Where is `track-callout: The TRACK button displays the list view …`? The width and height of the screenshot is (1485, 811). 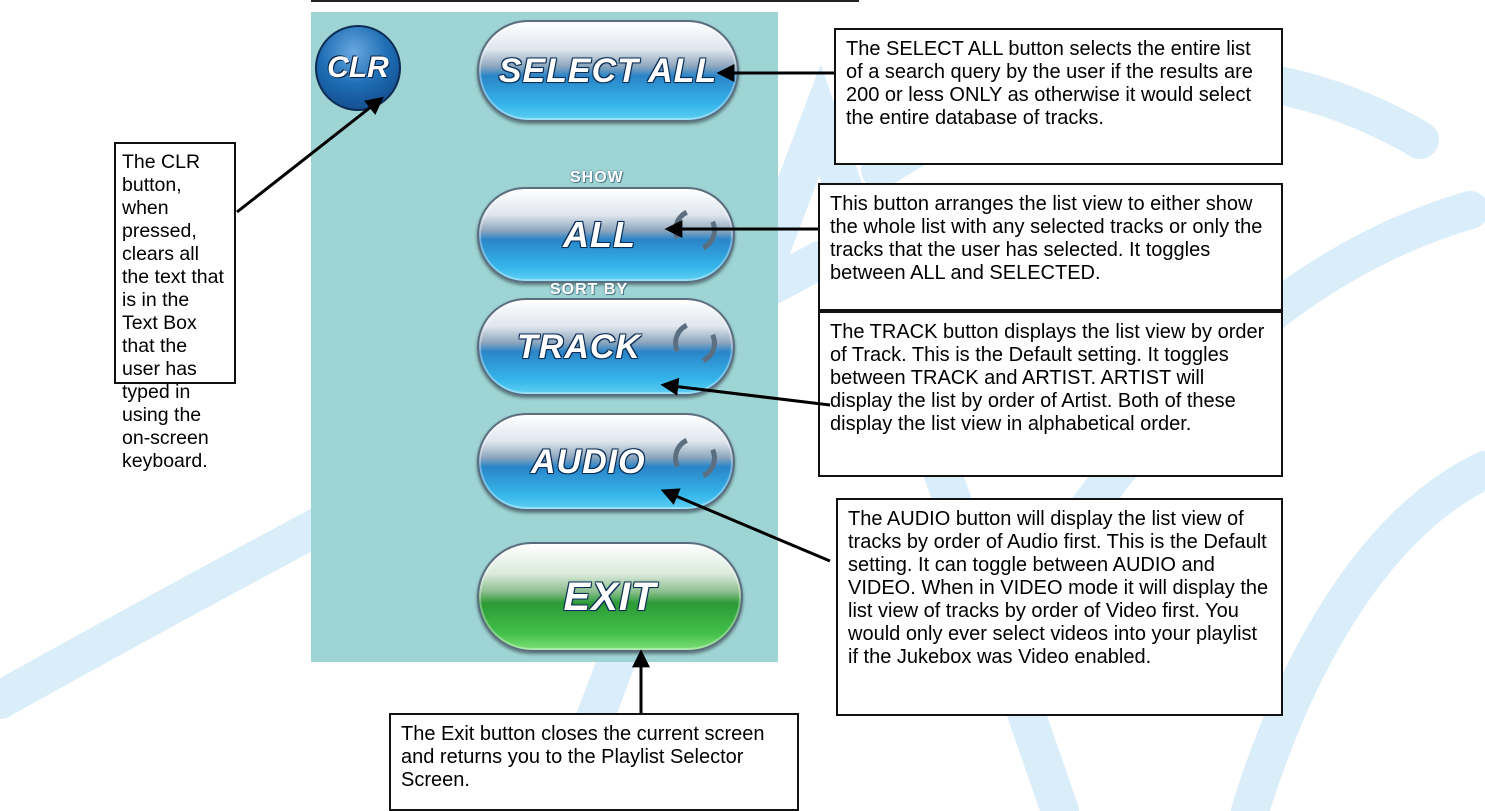 track-callout: The TRACK button displays the list view … is located at coordinates (1050, 394).